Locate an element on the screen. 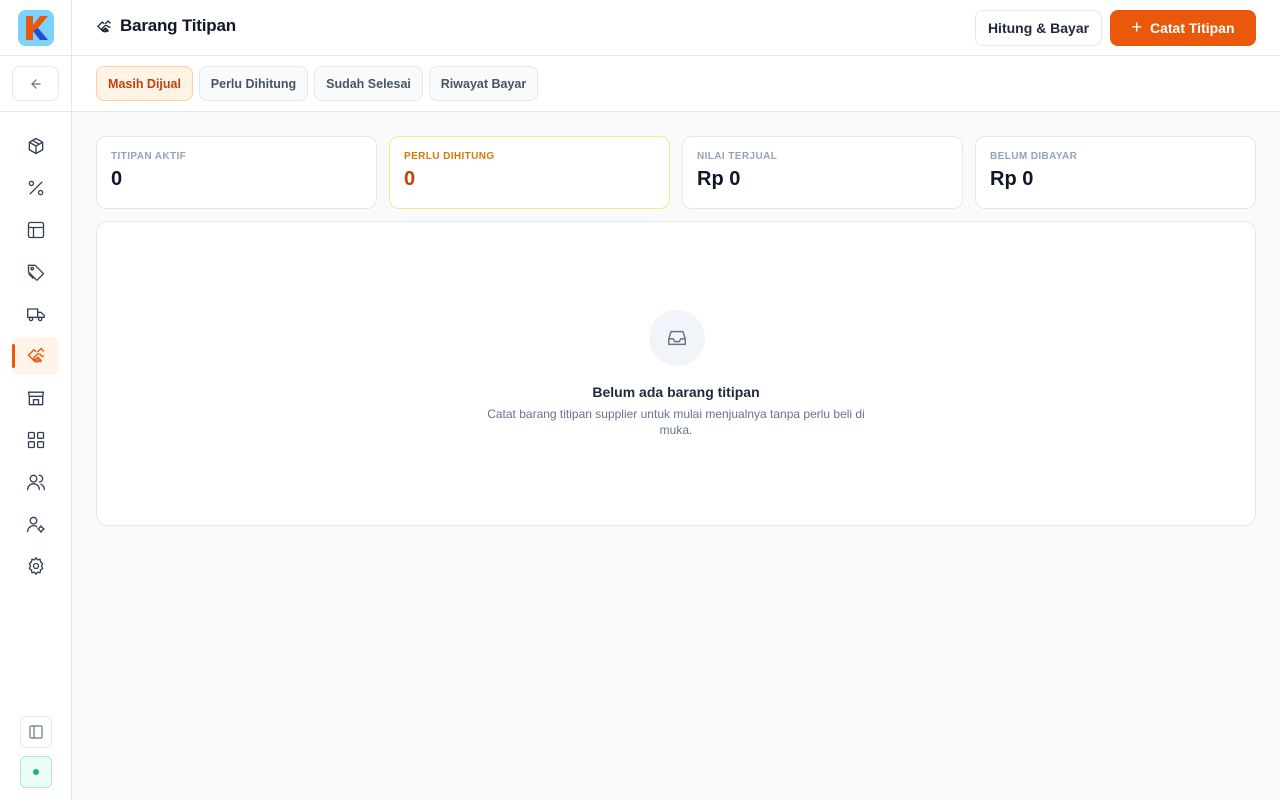  tab-still-selling: Masih Dijual is located at coordinates (144, 83).